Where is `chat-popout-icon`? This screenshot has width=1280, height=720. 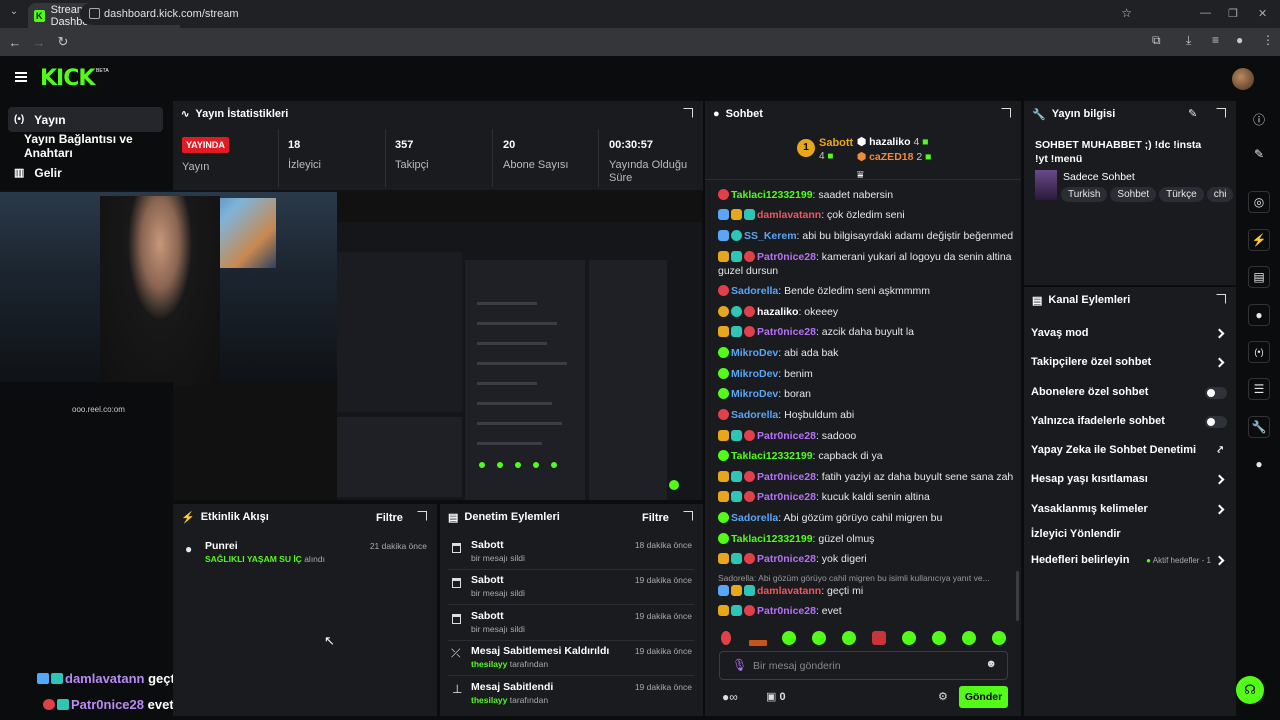
chat-popout-icon is located at coordinates (1006, 113).